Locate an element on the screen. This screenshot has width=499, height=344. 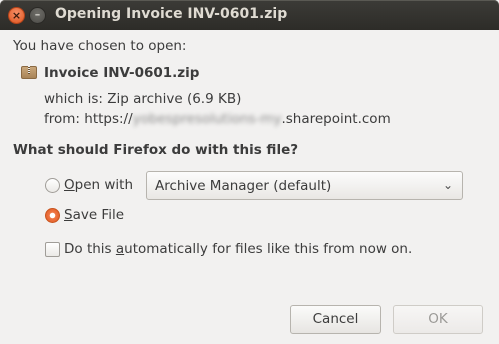
minimize-window-button: – is located at coordinates (37, 15).